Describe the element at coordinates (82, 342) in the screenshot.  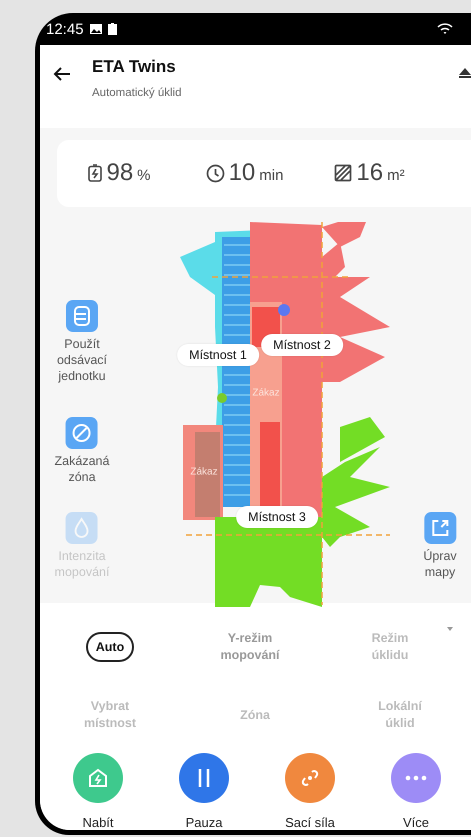
I see `map-tool-button: Použít odsávací jednotku` at that location.